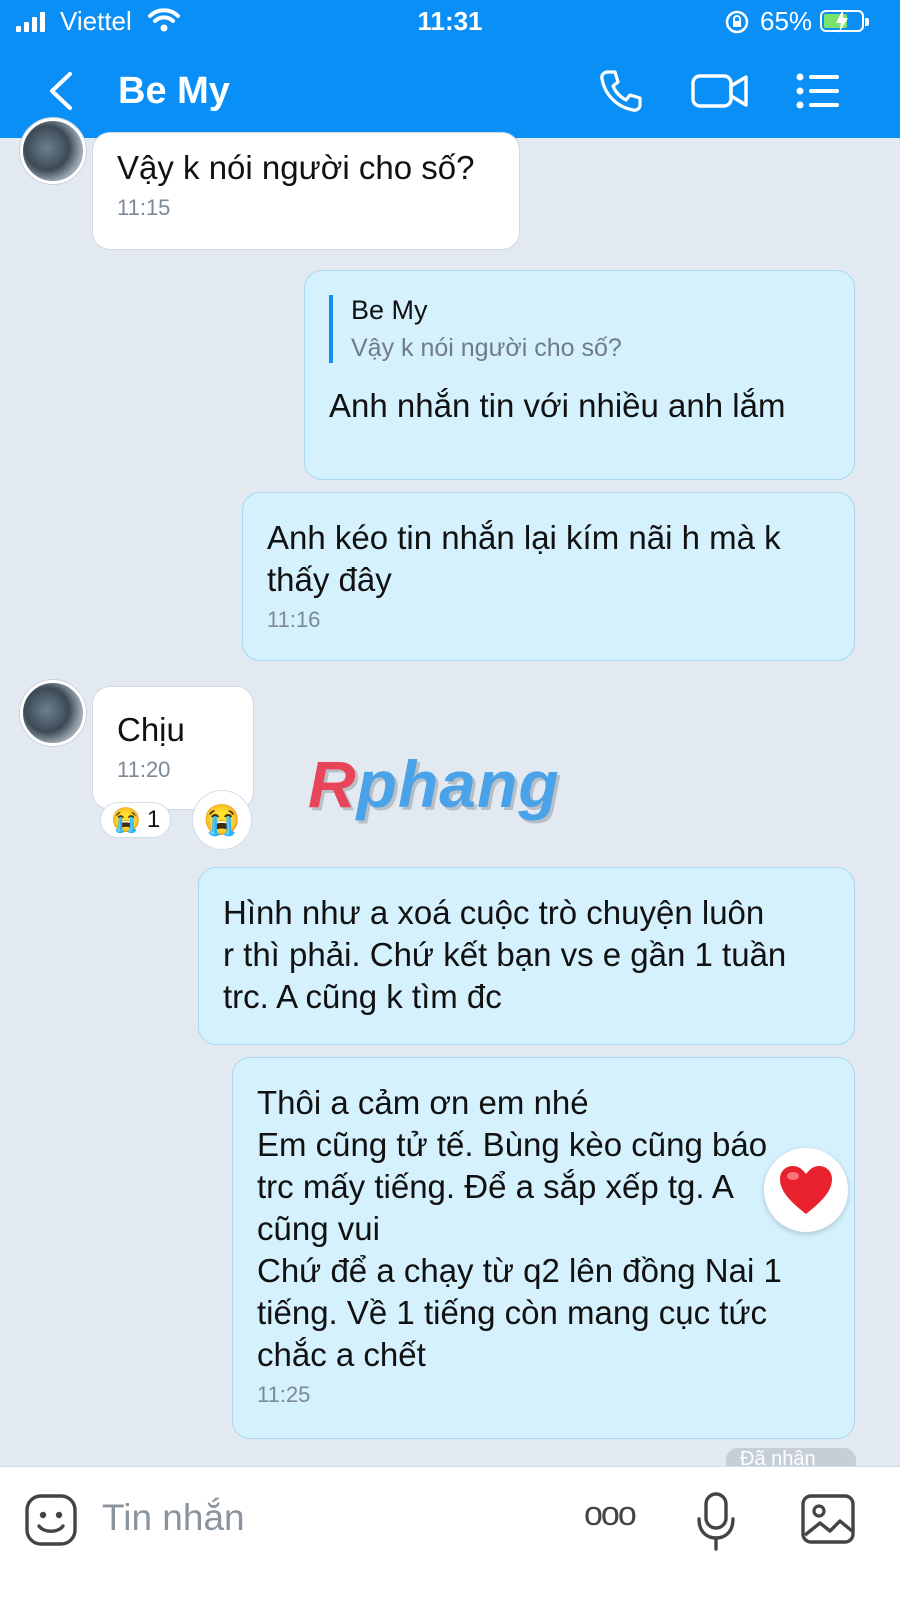  I want to click on image-icon, so click(828, 1519).